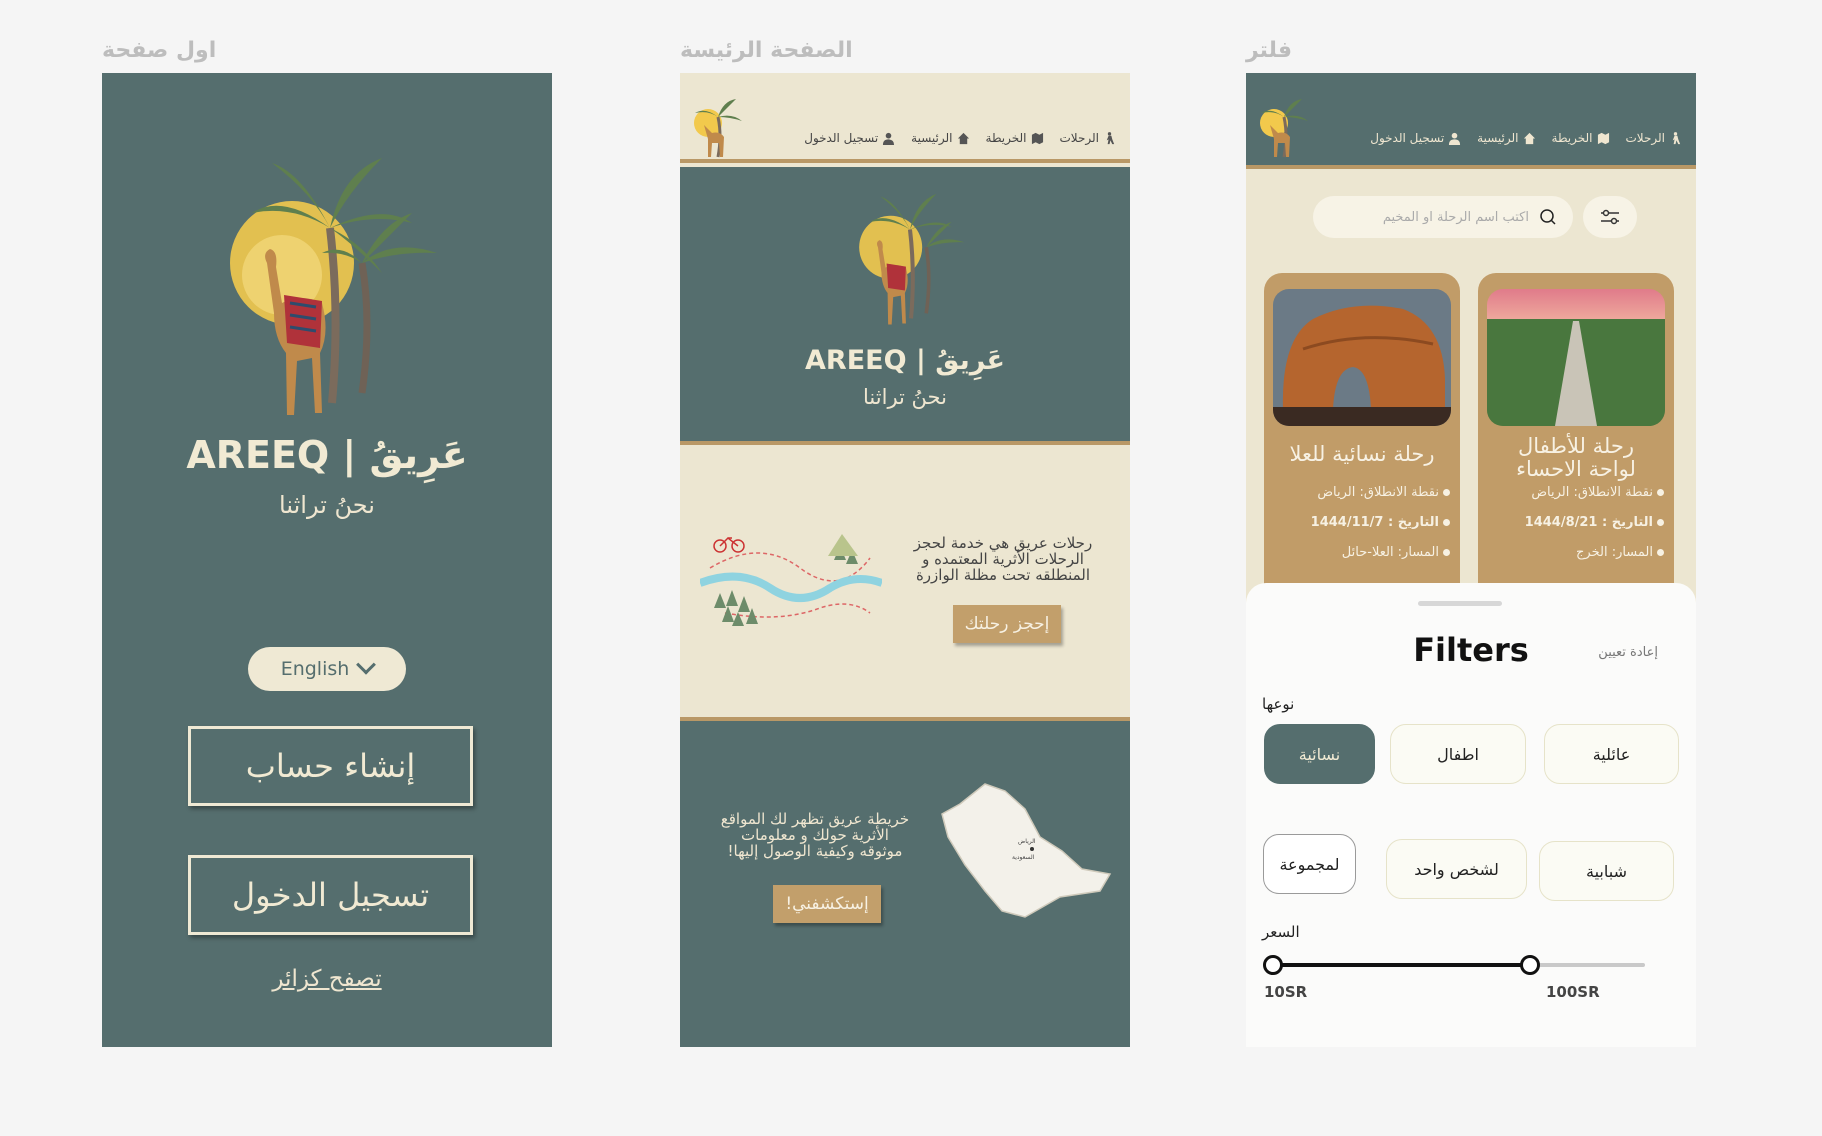 Image resolution: width=1822 pixels, height=1136 pixels. Describe the element at coordinates (1429, 217) in the screenshot. I see `search-input` at that location.